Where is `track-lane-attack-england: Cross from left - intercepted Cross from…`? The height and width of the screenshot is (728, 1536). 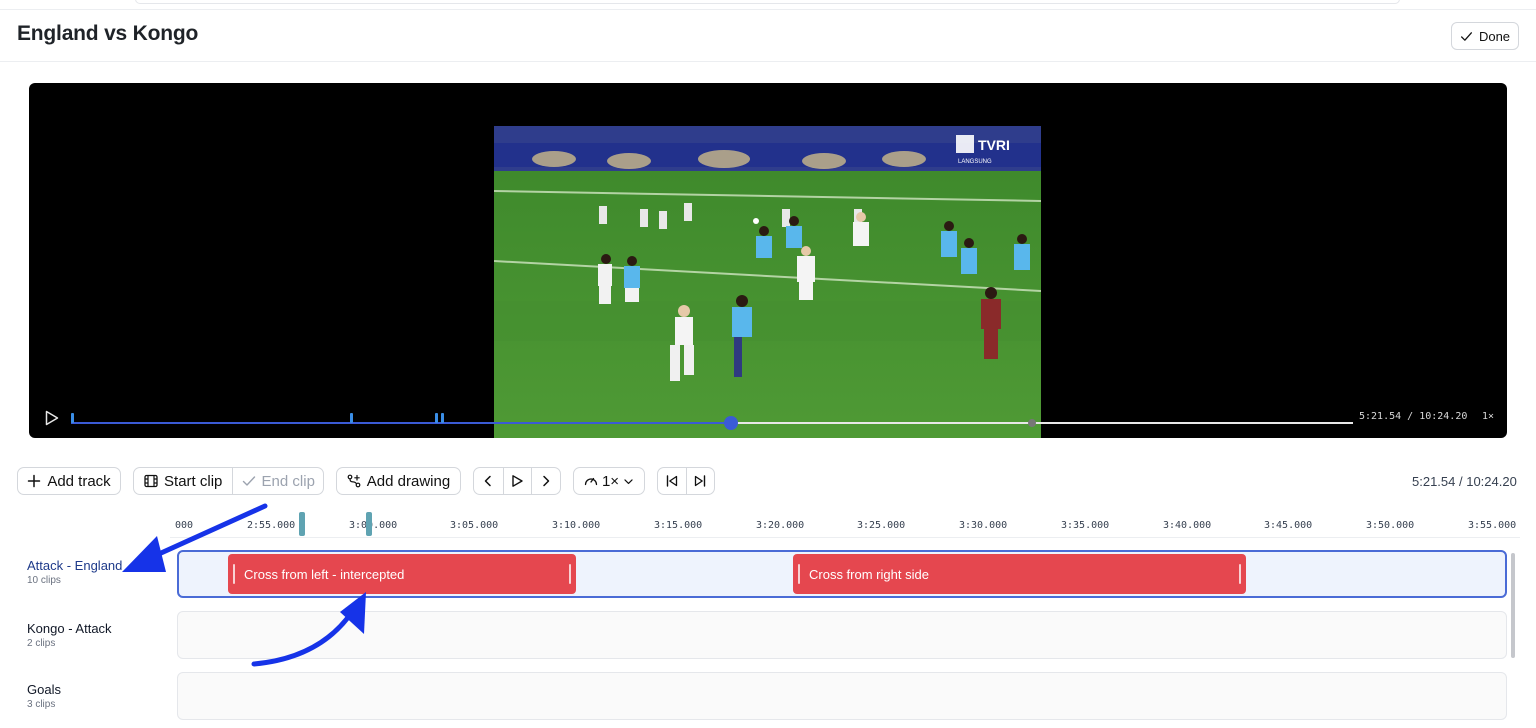 track-lane-attack-england: Cross from left - intercepted Cross from… is located at coordinates (842, 574).